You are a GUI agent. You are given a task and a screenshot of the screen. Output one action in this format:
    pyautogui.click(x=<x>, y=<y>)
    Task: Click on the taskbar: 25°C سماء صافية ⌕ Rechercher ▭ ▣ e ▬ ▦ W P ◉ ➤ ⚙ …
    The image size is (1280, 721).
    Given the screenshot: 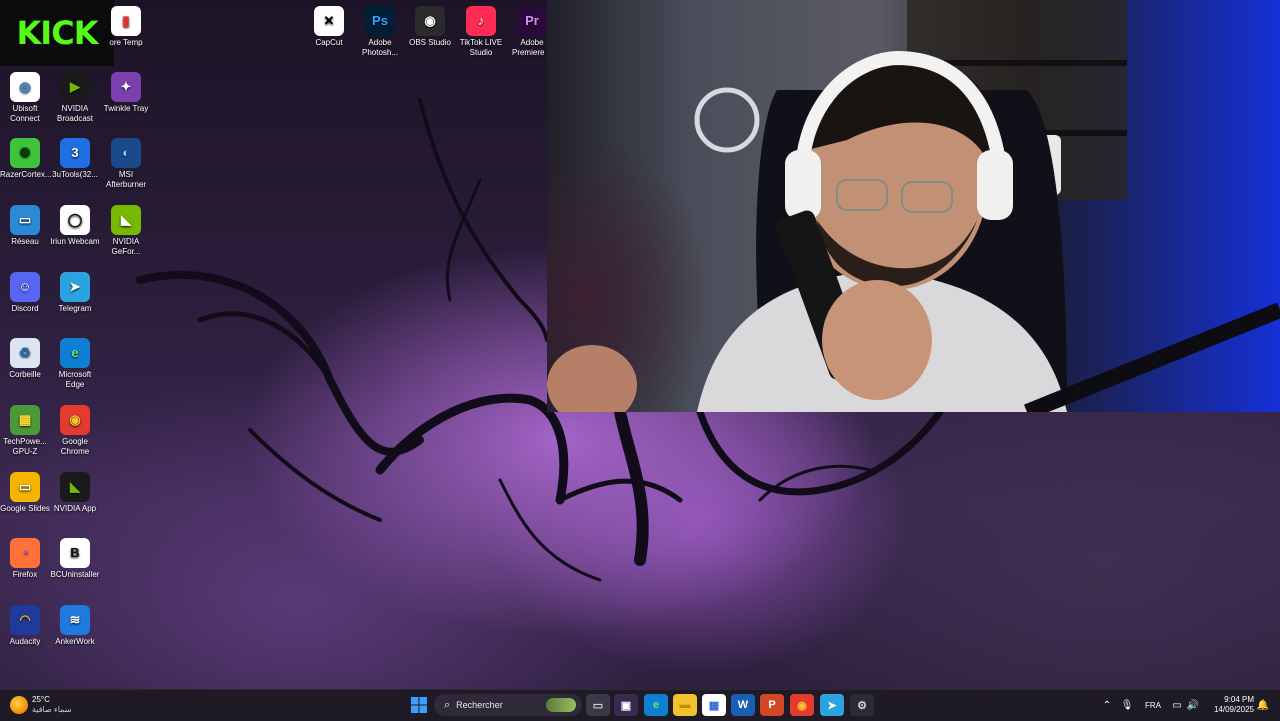 What is the action you would take?
    pyautogui.click(x=640, y=705)
    